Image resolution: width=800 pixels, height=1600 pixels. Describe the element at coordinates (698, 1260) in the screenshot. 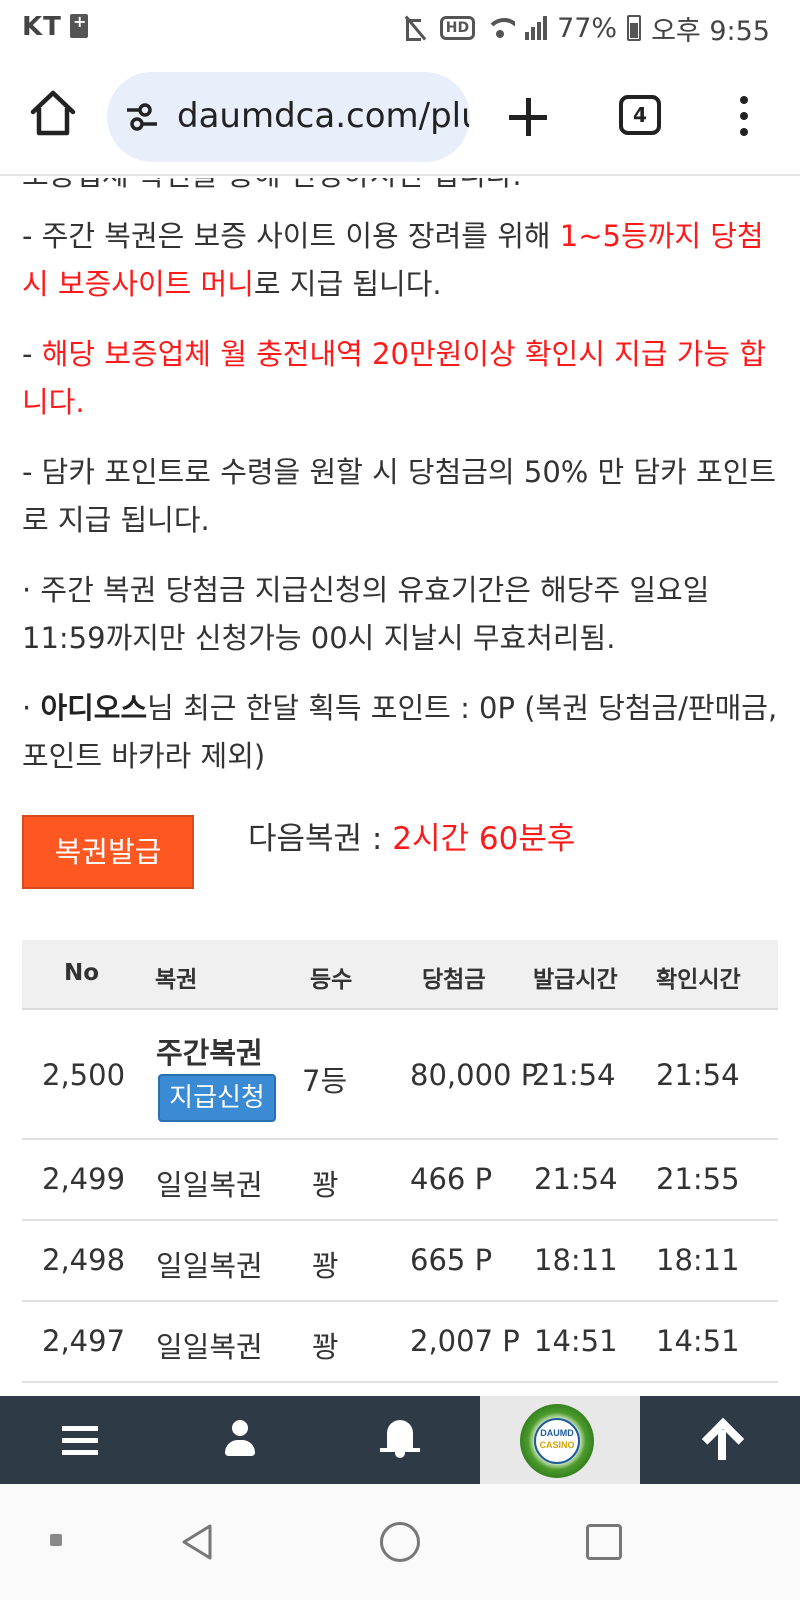

I see `cell-checked: 18:11` at that location.